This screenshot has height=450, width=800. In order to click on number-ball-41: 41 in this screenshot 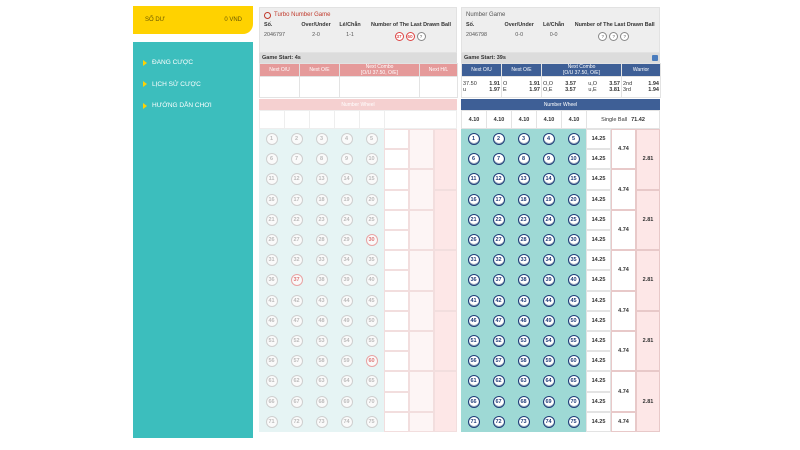, I will do `click(271, 300)`.